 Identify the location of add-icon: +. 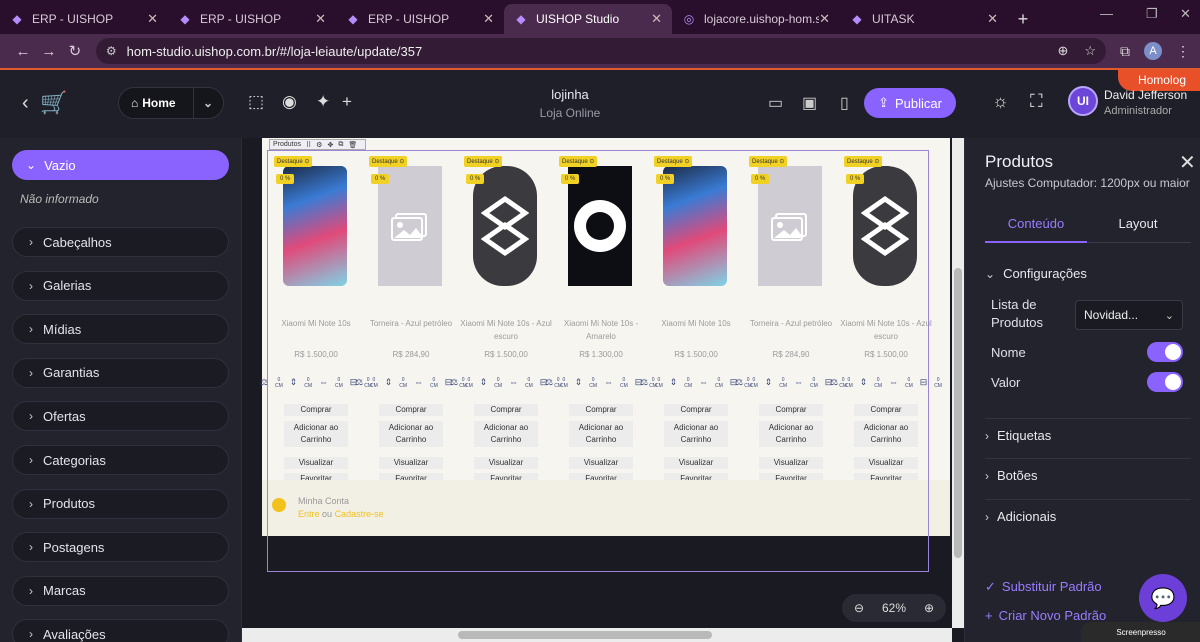
(347, 102).